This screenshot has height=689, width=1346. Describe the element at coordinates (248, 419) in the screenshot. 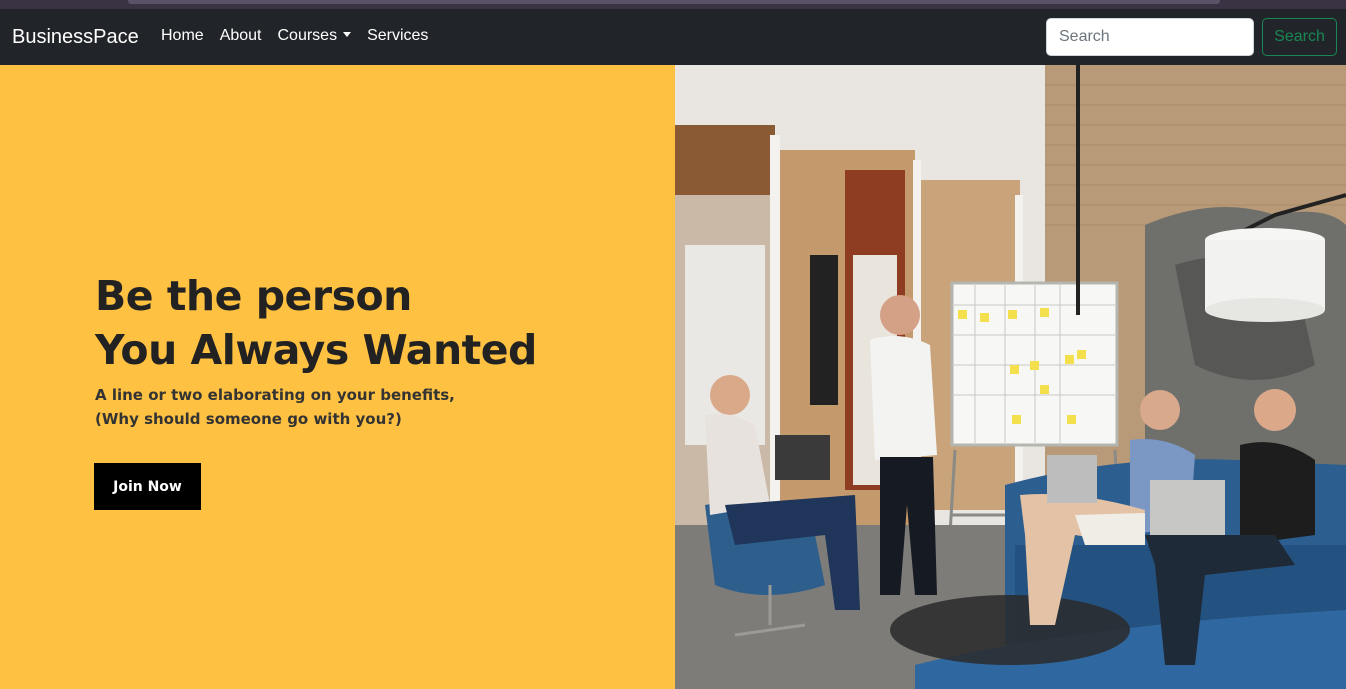

I see `hero-subtitle-line2: (Why should someone go with you?)` at that location.